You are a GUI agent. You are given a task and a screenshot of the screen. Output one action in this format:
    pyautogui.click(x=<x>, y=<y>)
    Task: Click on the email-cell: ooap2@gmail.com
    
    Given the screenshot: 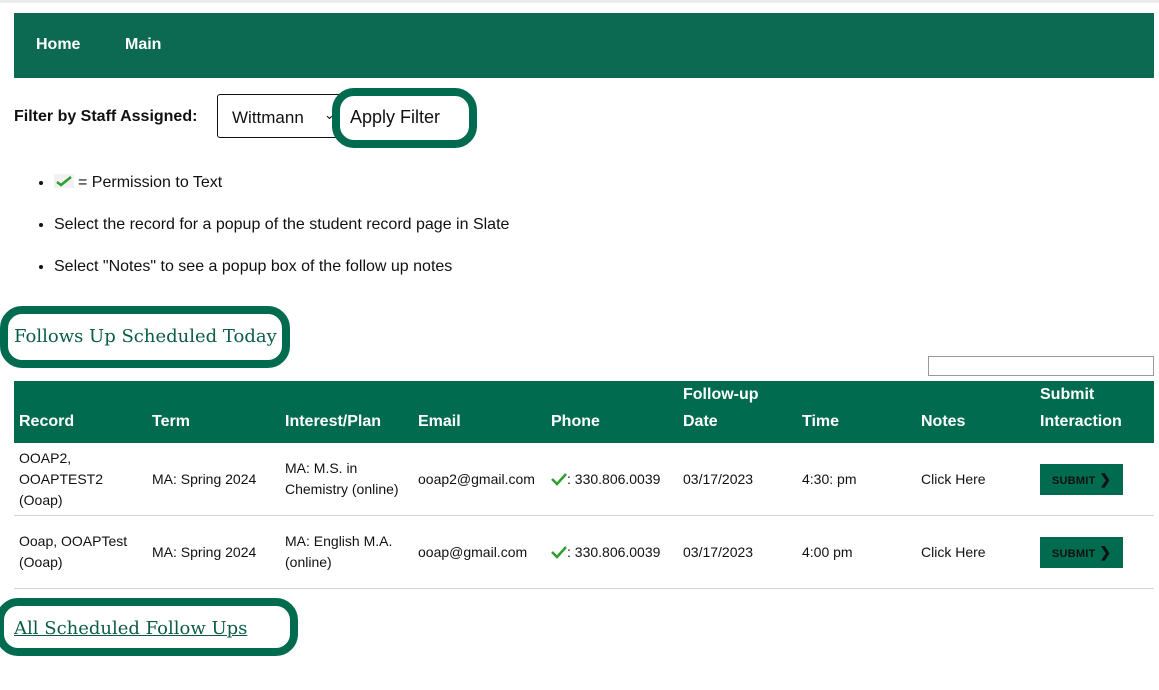 What is the action you would take?
    pyautogui.click(x=479, y=479)
    